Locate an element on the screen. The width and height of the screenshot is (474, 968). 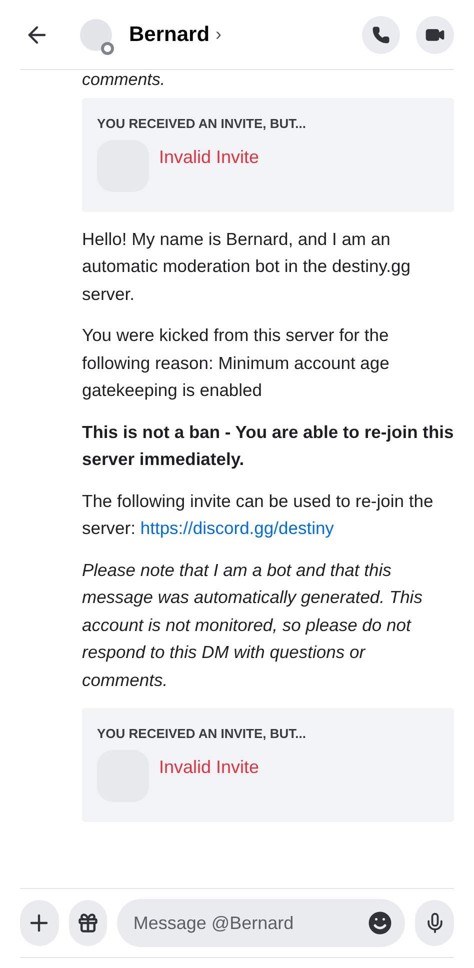
mic-button is located at coordinates (434, 923).